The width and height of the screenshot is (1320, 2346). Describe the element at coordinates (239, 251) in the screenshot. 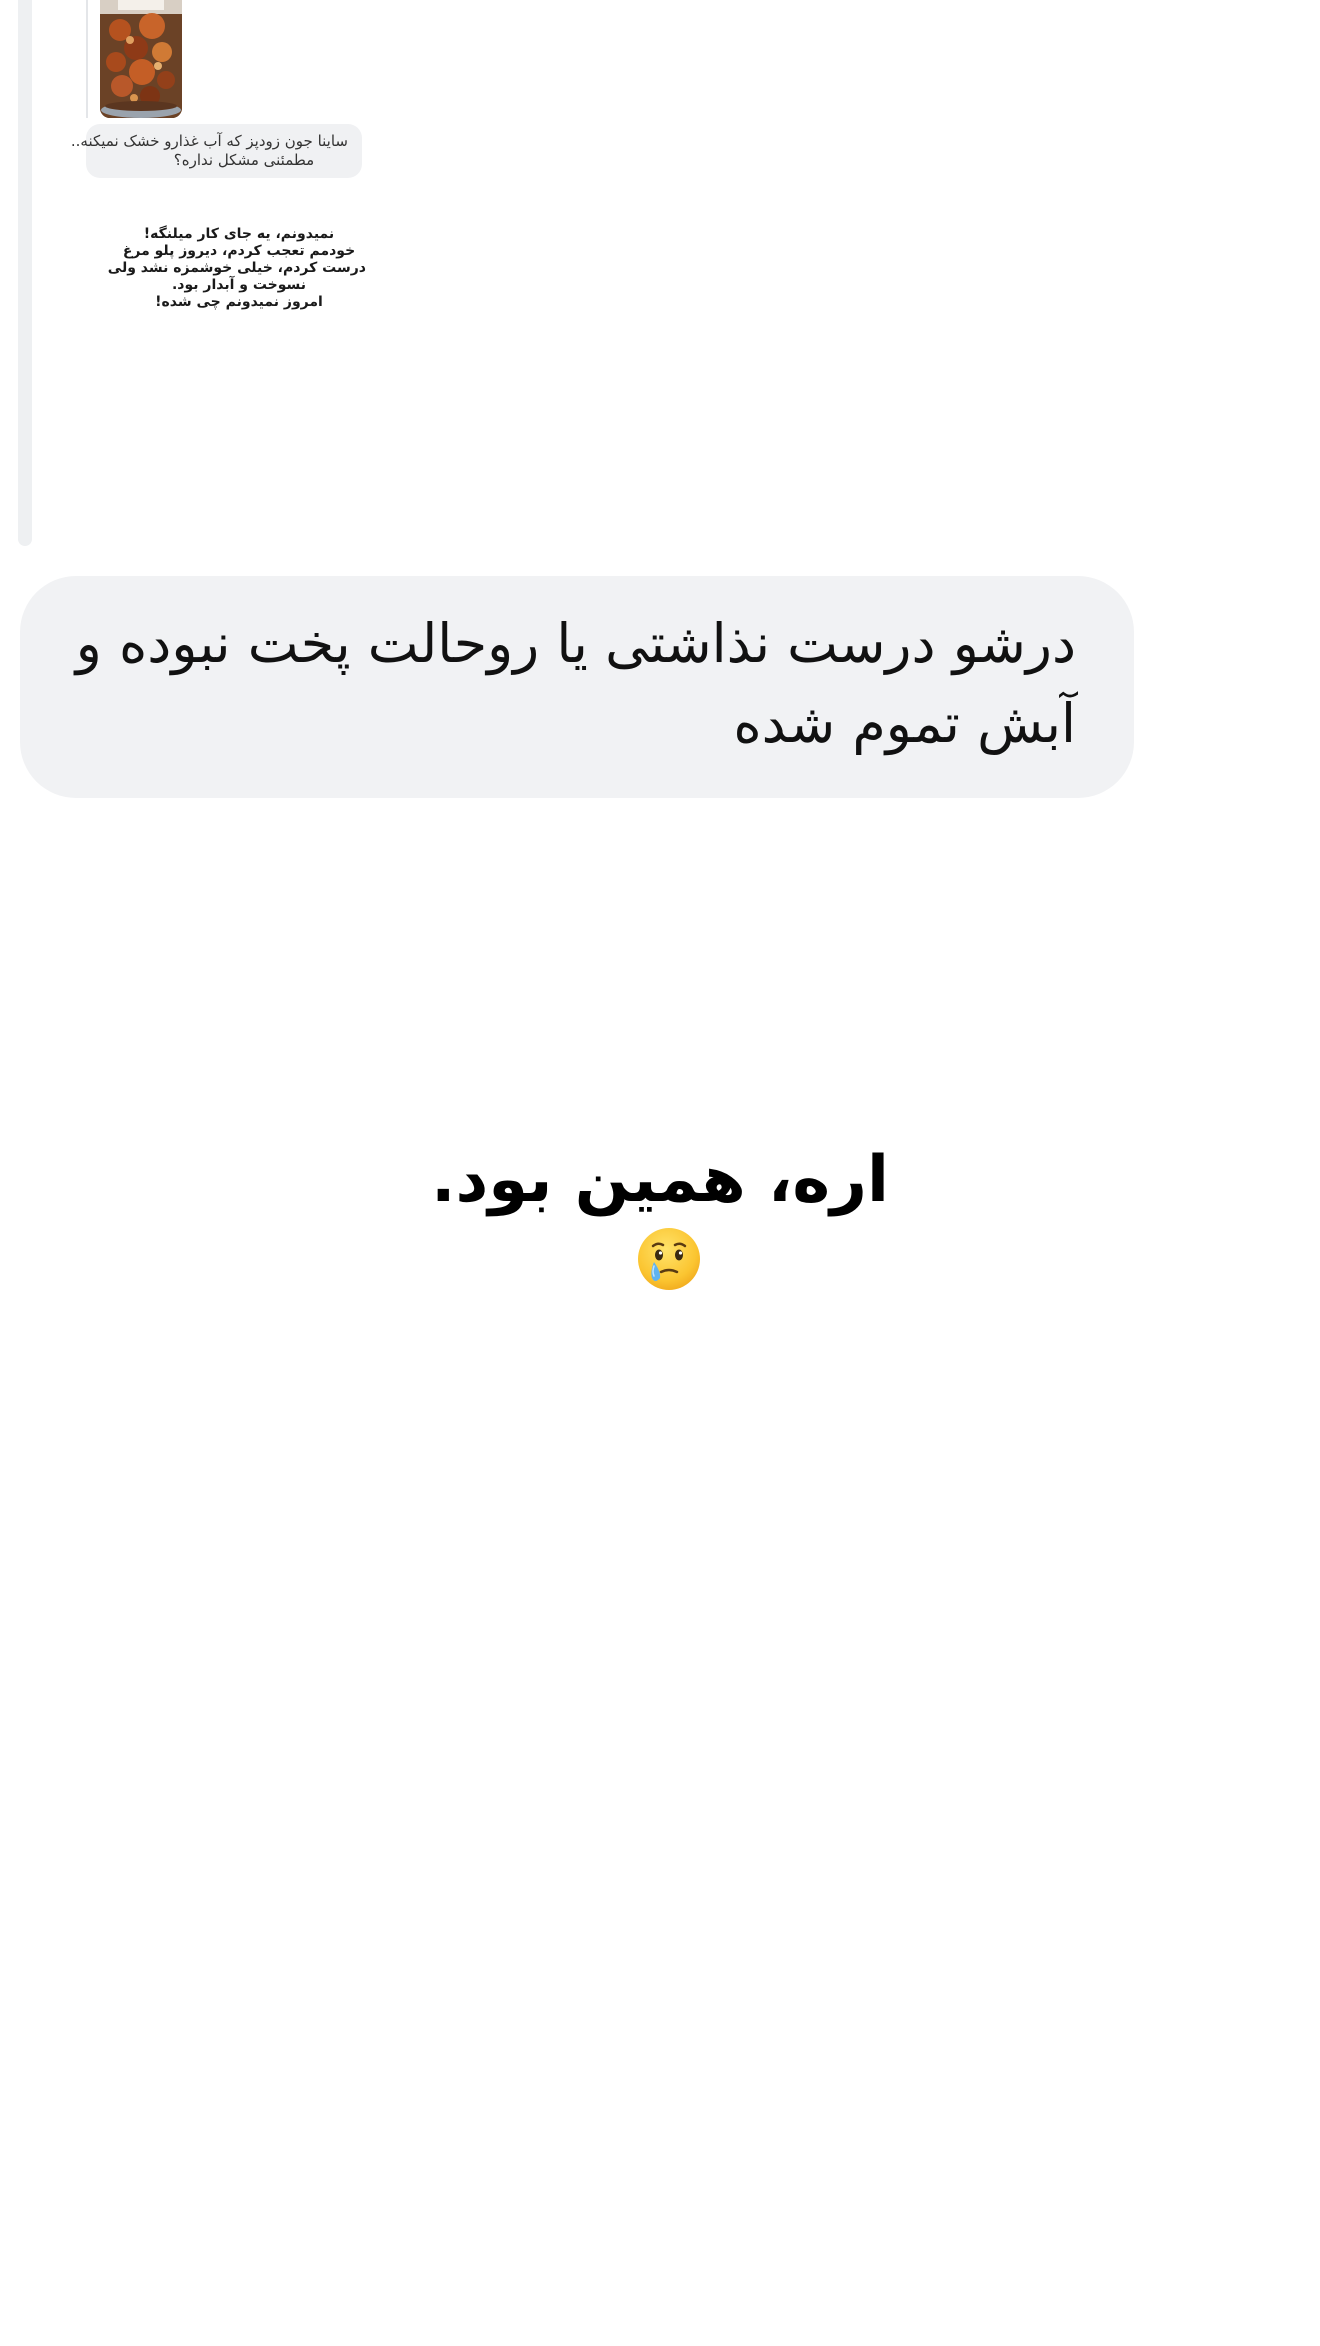

I see `story-text-line: خودمم تعجب کردم، دیروز پلو مرغ` at that location.